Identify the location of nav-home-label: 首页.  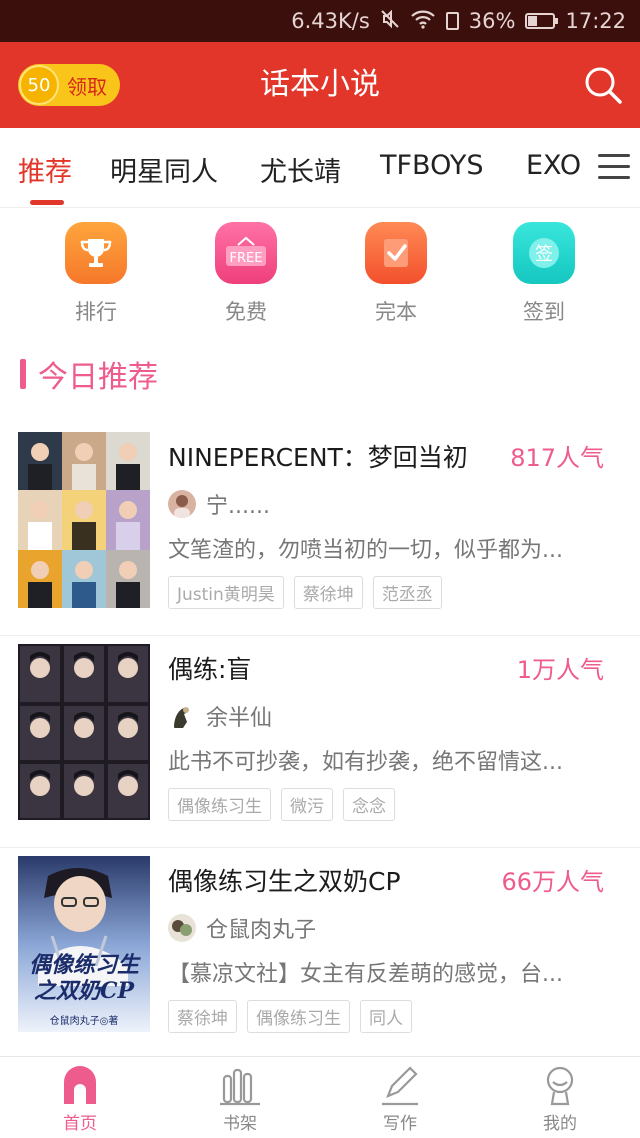
(80, 1124).